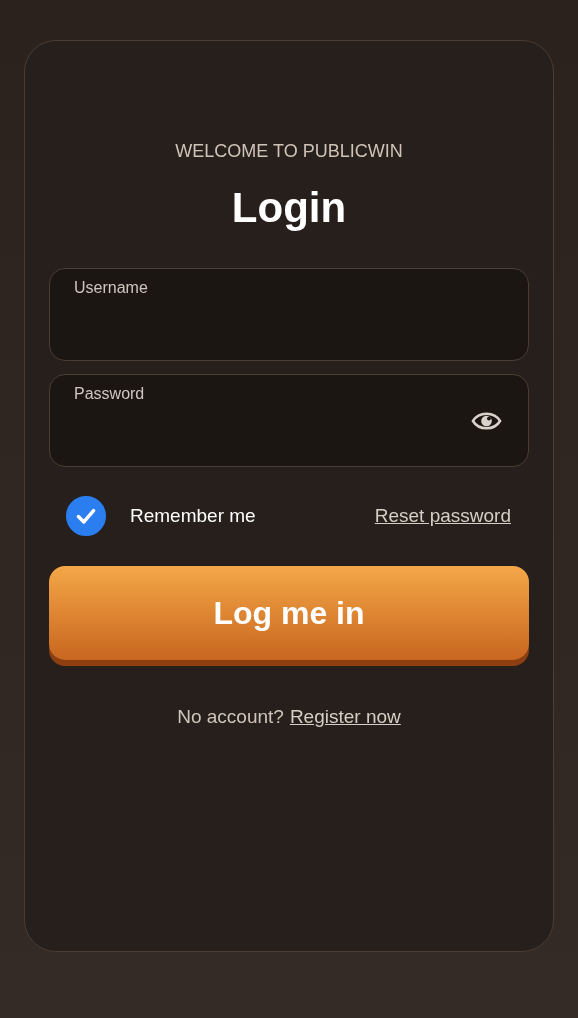  What do you see at coordinates (230, 717) in the screenshot?
I see `no-account-text: No account?` at bounding box center [230, 717].